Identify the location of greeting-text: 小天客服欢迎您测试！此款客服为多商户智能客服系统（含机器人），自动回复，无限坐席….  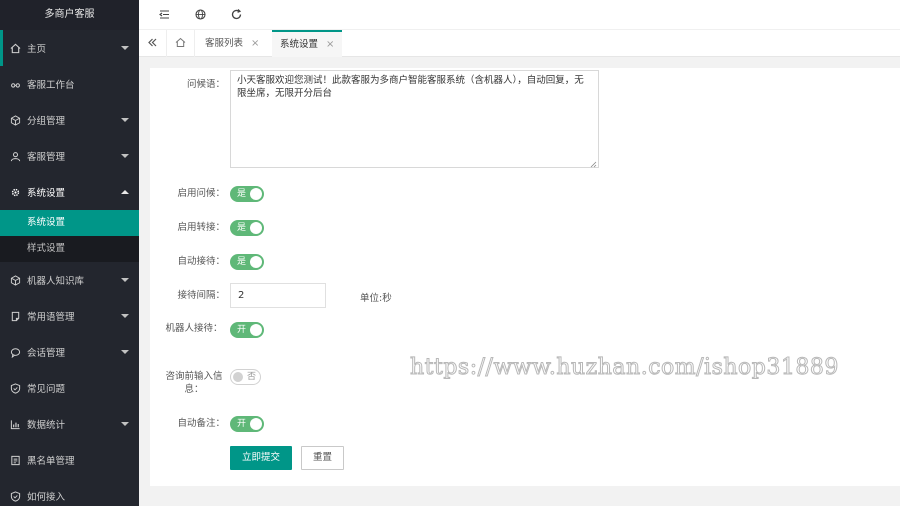
(410, 87).